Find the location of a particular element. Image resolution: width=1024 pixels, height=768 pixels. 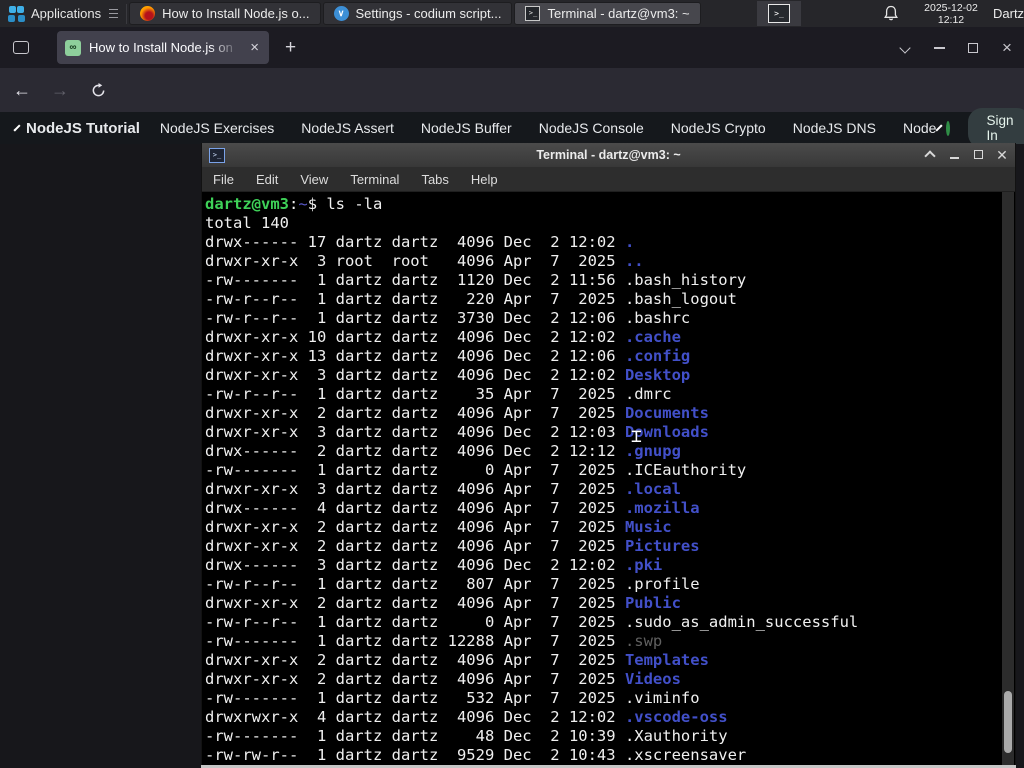

browser-close-button: × is located at coordinates (1007, 47).